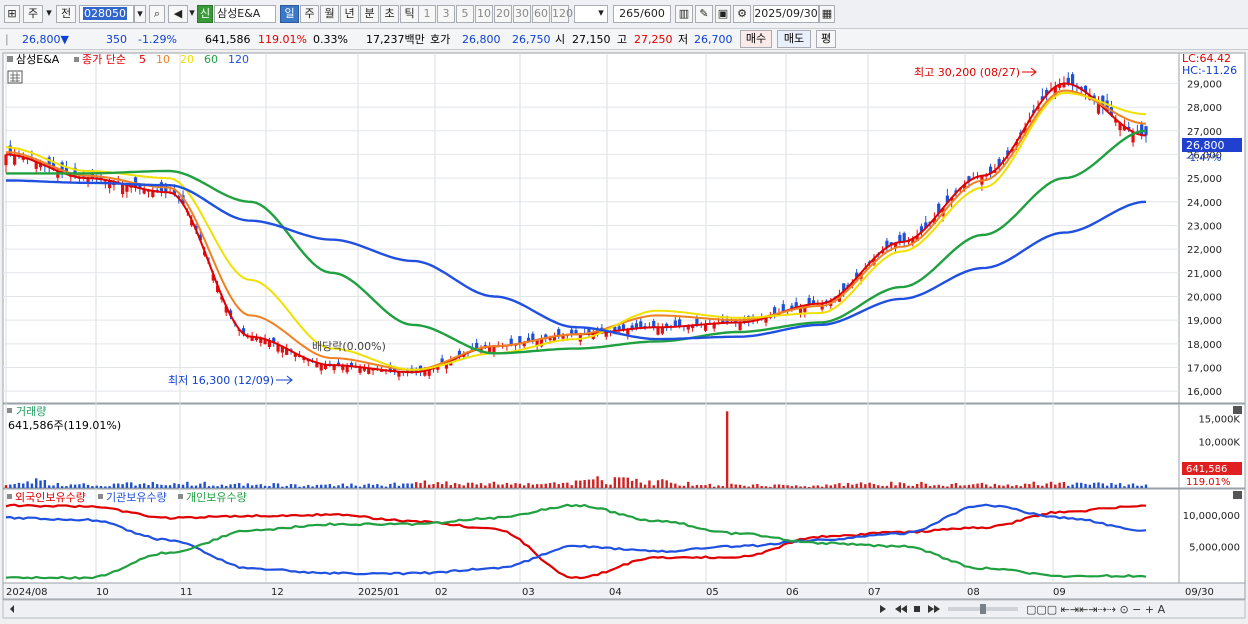  I want to click on bar-count-total: /600, so click(652, 13).